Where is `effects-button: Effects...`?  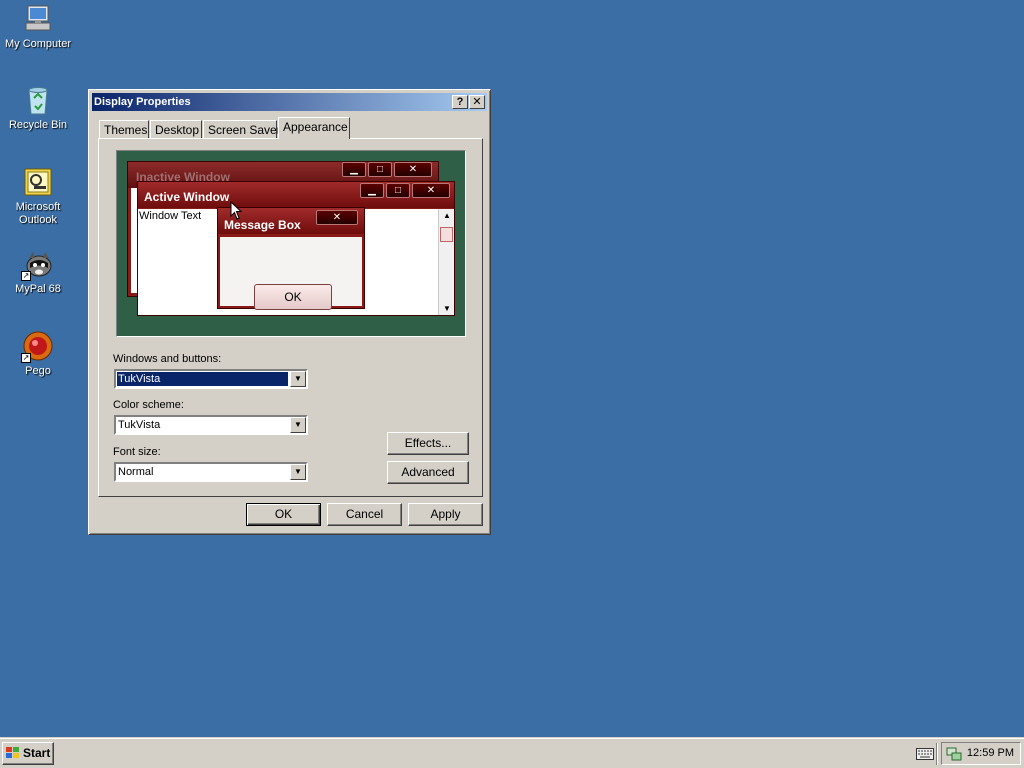
effects-button: Effects... is located at coordinates (428, 443).